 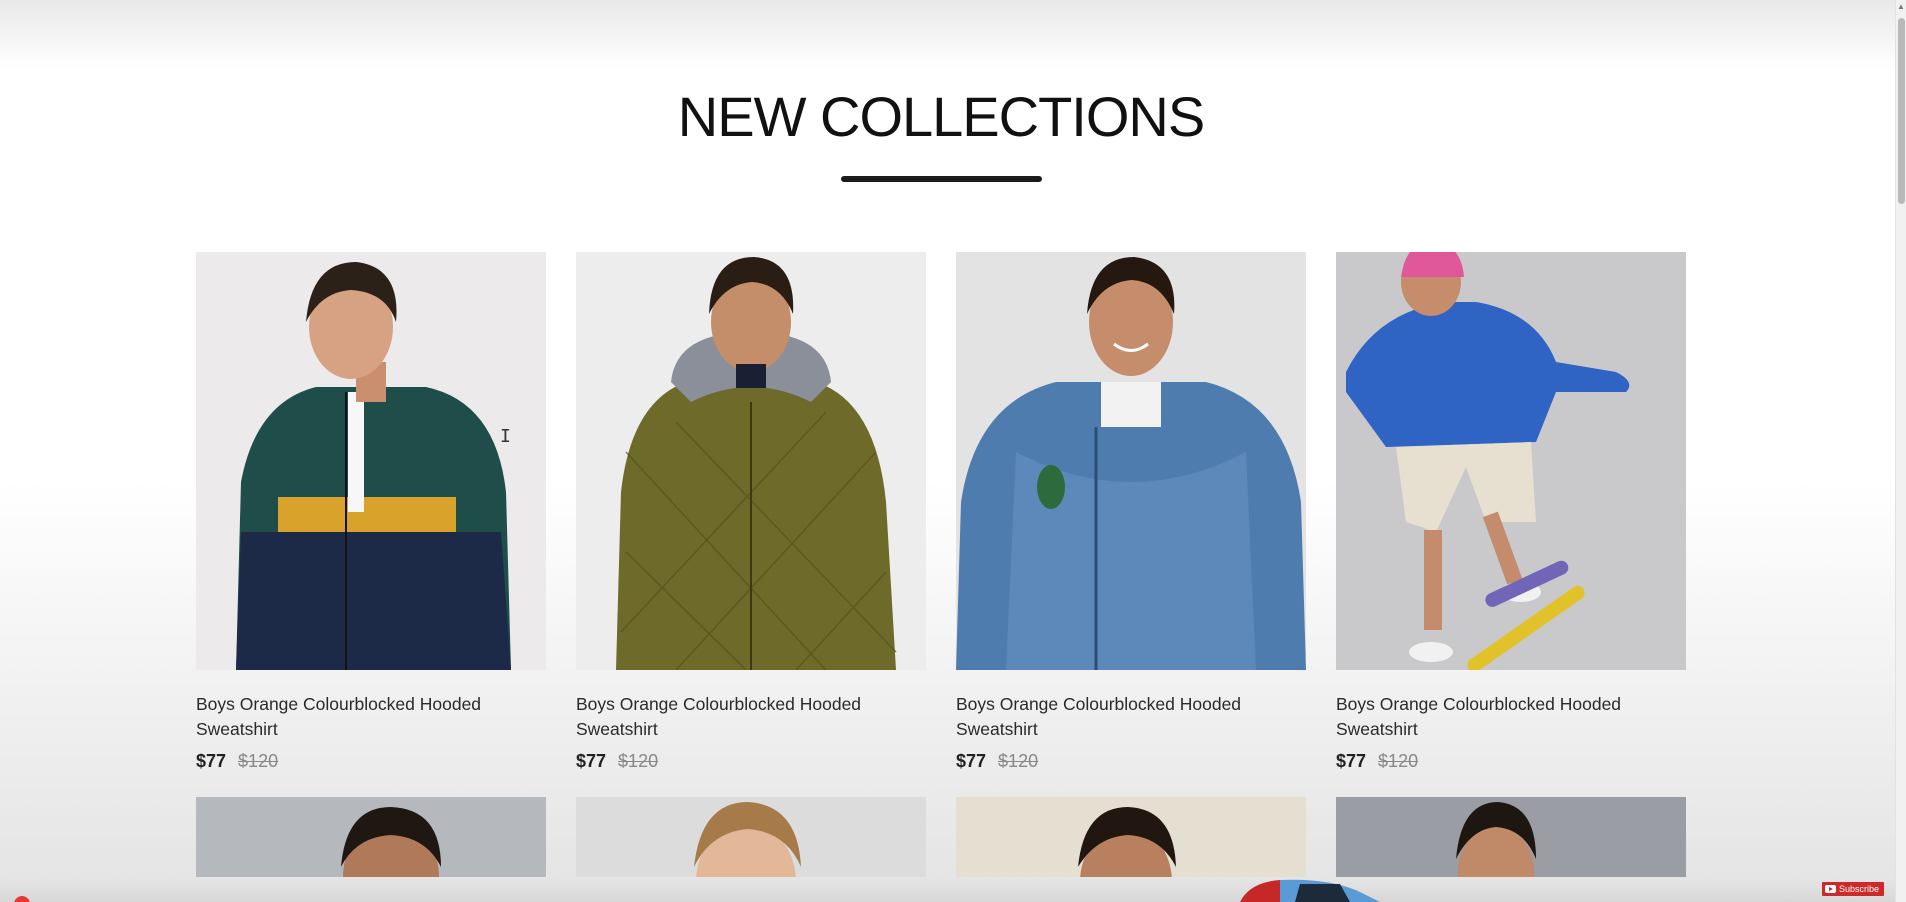 I want to click on boy-denim-jacket-photo, so click(x=1131, y=461).